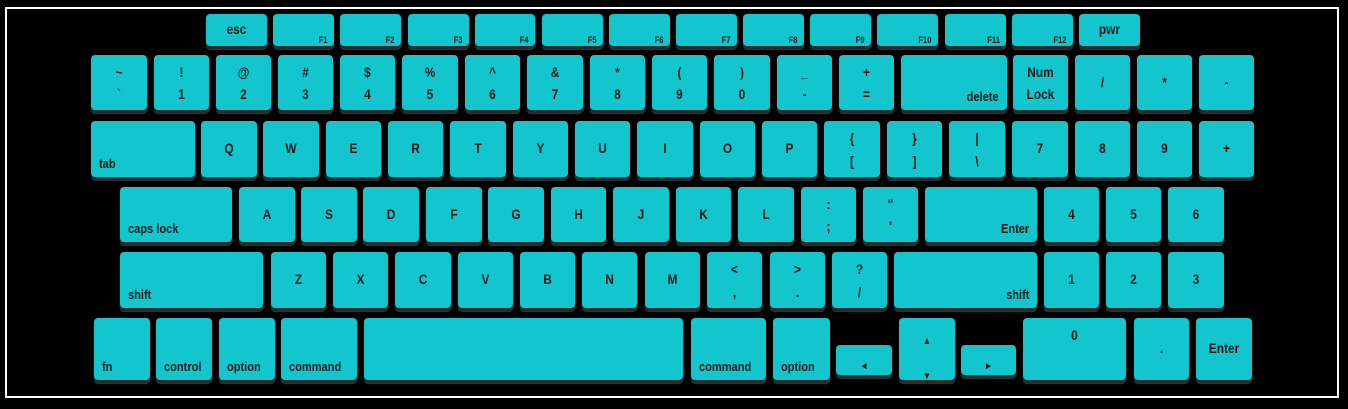 The height and width of the screenshot is (409, 1348). I want to click on key-5: % 5, so click(430, 82).